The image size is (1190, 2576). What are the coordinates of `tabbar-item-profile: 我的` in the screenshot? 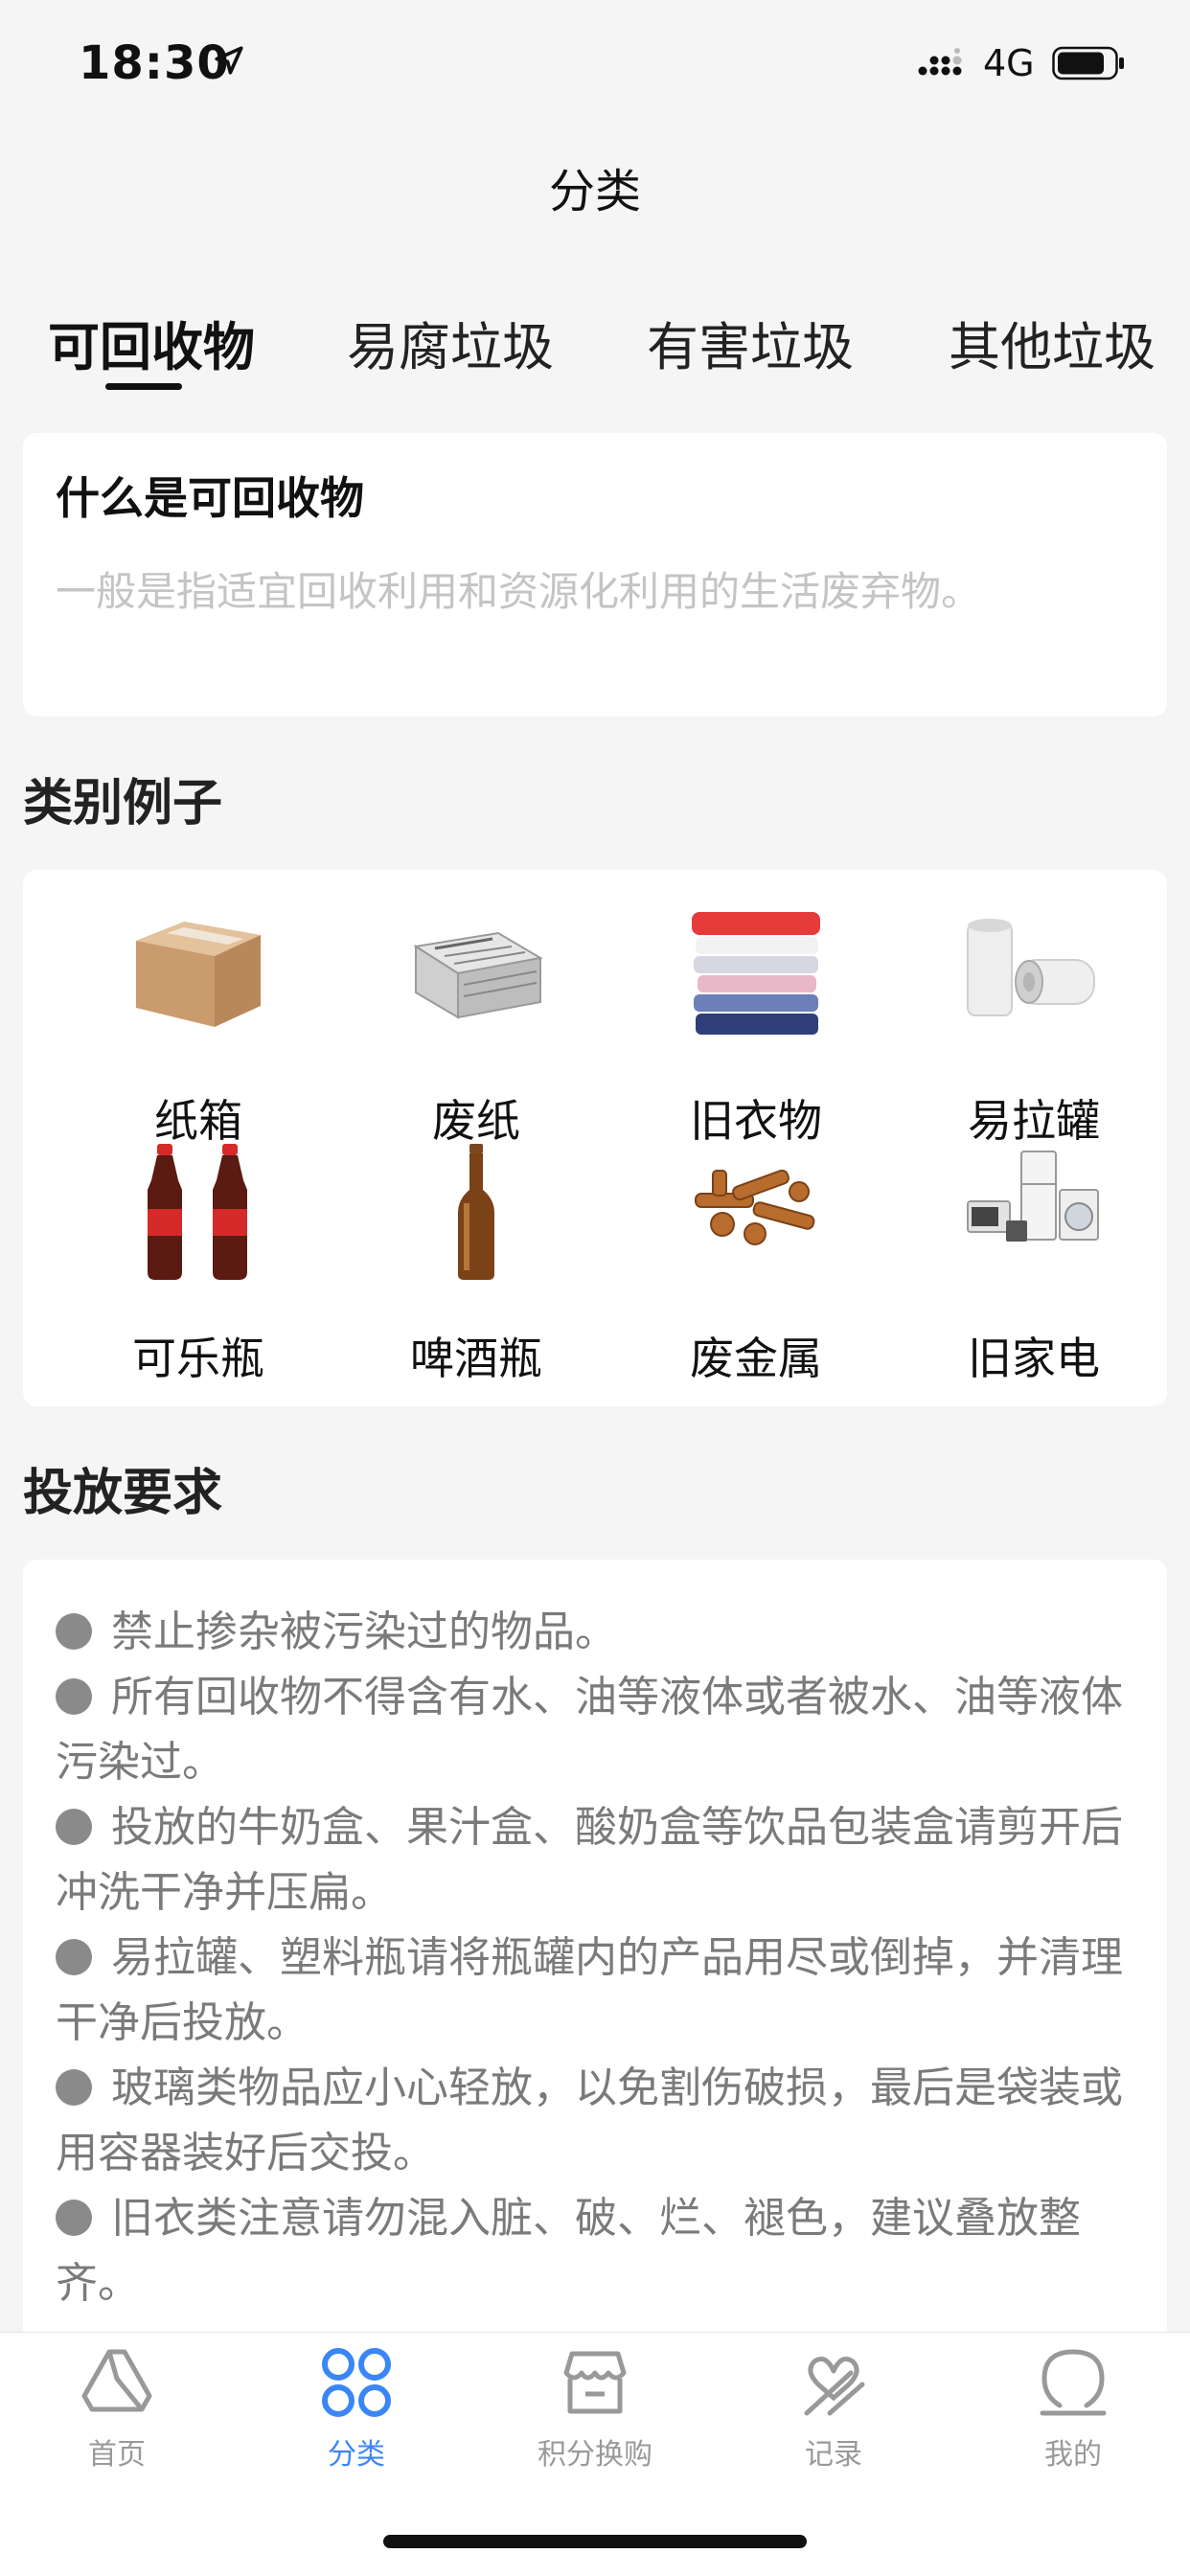 It's located at (1073, 2418).